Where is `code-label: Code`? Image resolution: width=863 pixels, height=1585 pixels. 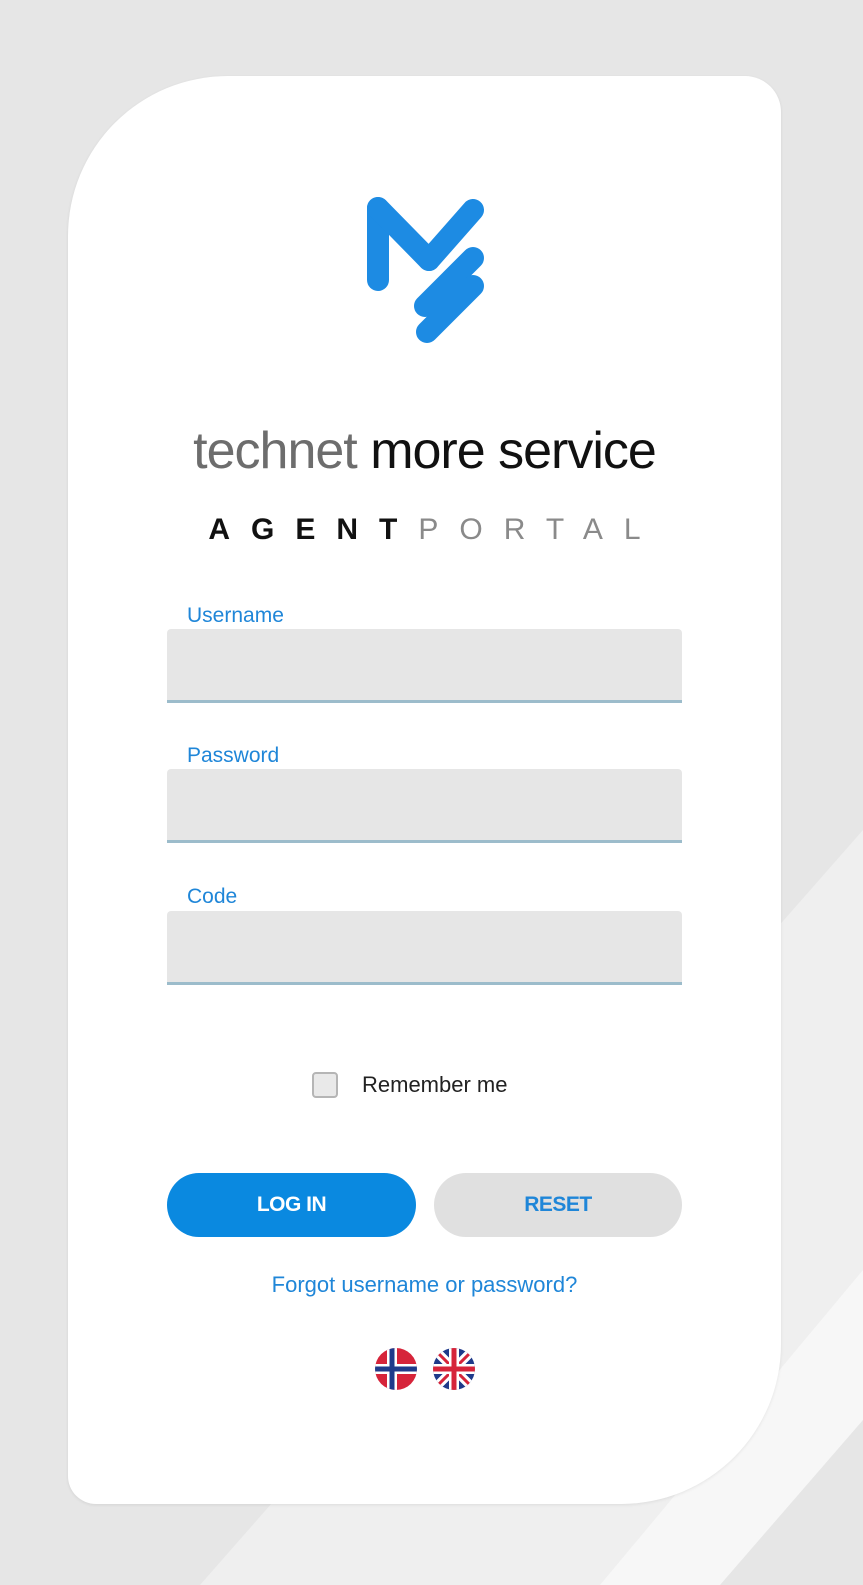 code-label: Code is located at coordinates (212, 896).